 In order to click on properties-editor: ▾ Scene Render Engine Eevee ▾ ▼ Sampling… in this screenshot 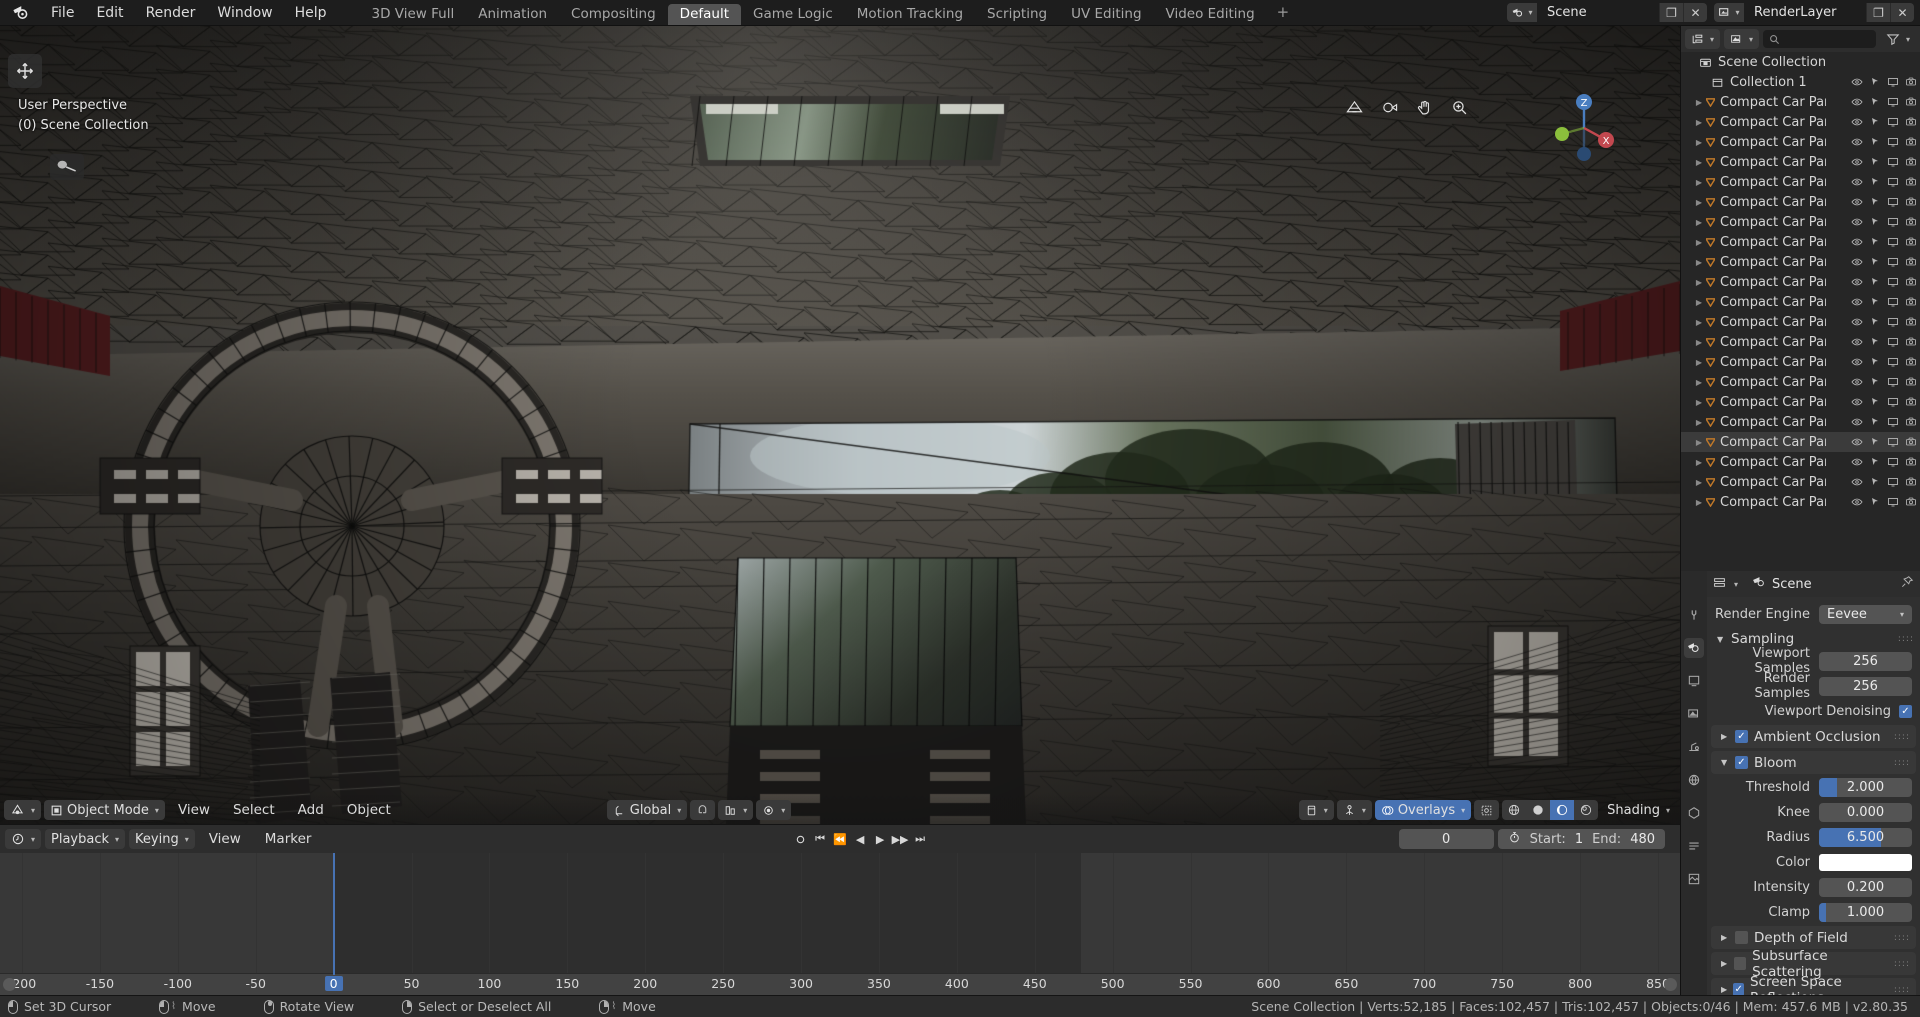, I will do `click(1800, 783)`.